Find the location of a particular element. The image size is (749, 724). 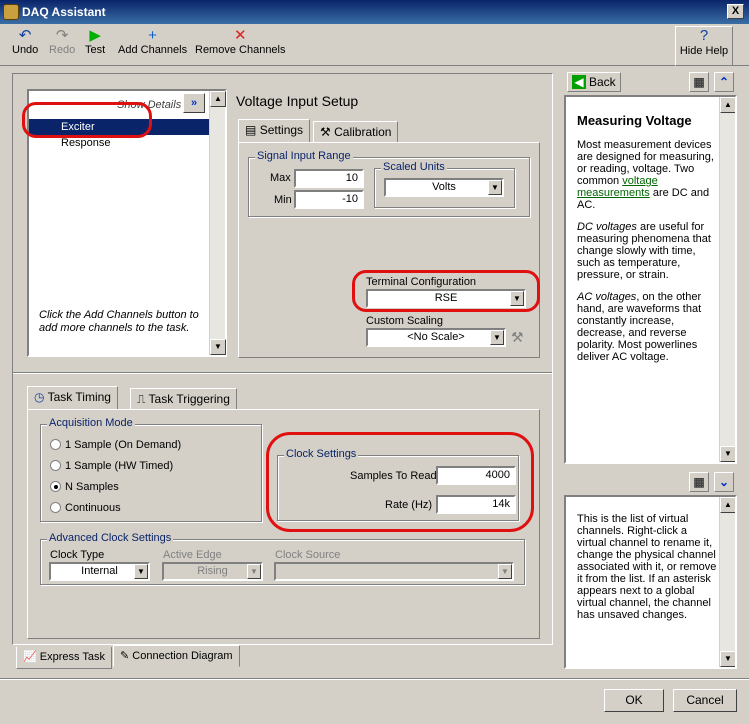

tab-express-task-label: Express Task is located at coordinates (72, 657).